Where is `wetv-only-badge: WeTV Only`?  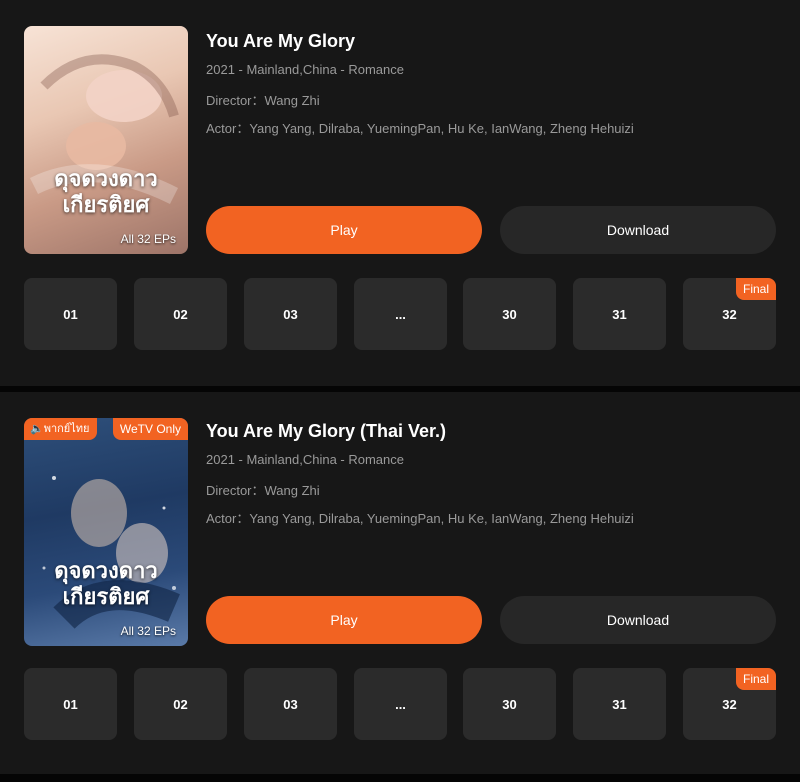 wetv-only-badge: WeTV Only is located at coordinates (150, 429).